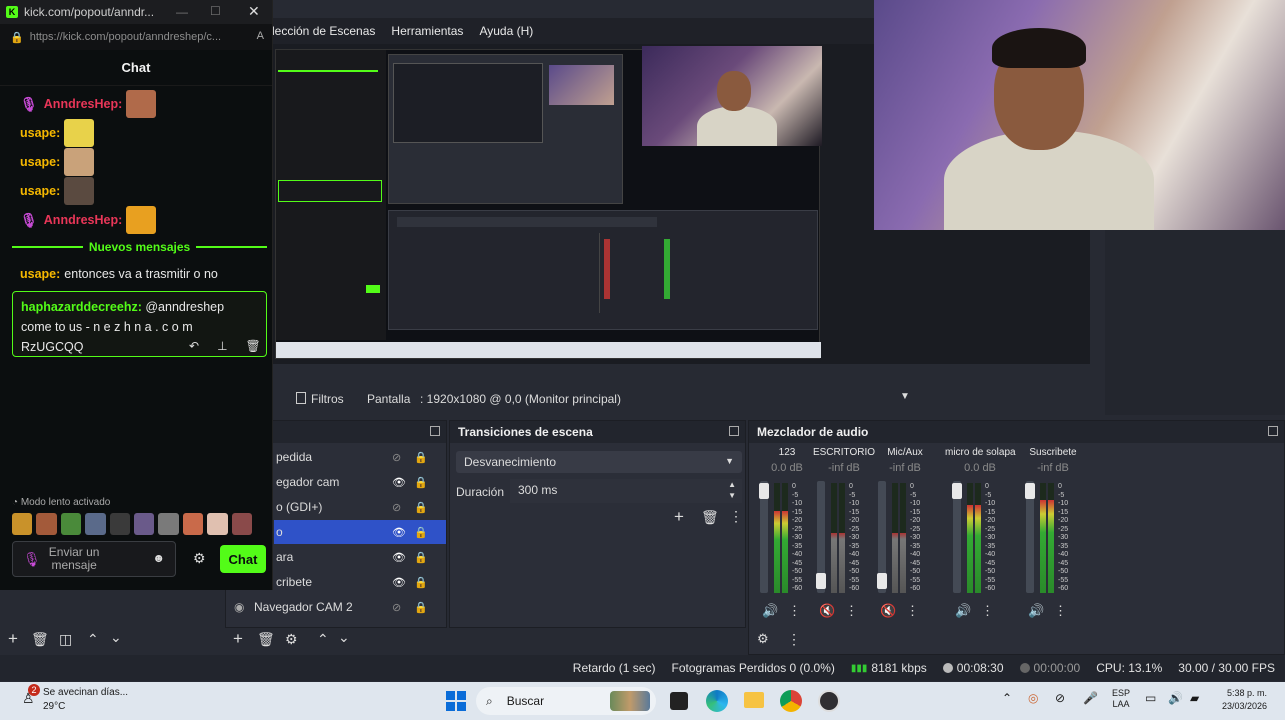  Describe the element at coordinates (158, 558) in the screenshot. I see `emoji-icon: ☻` at that location.